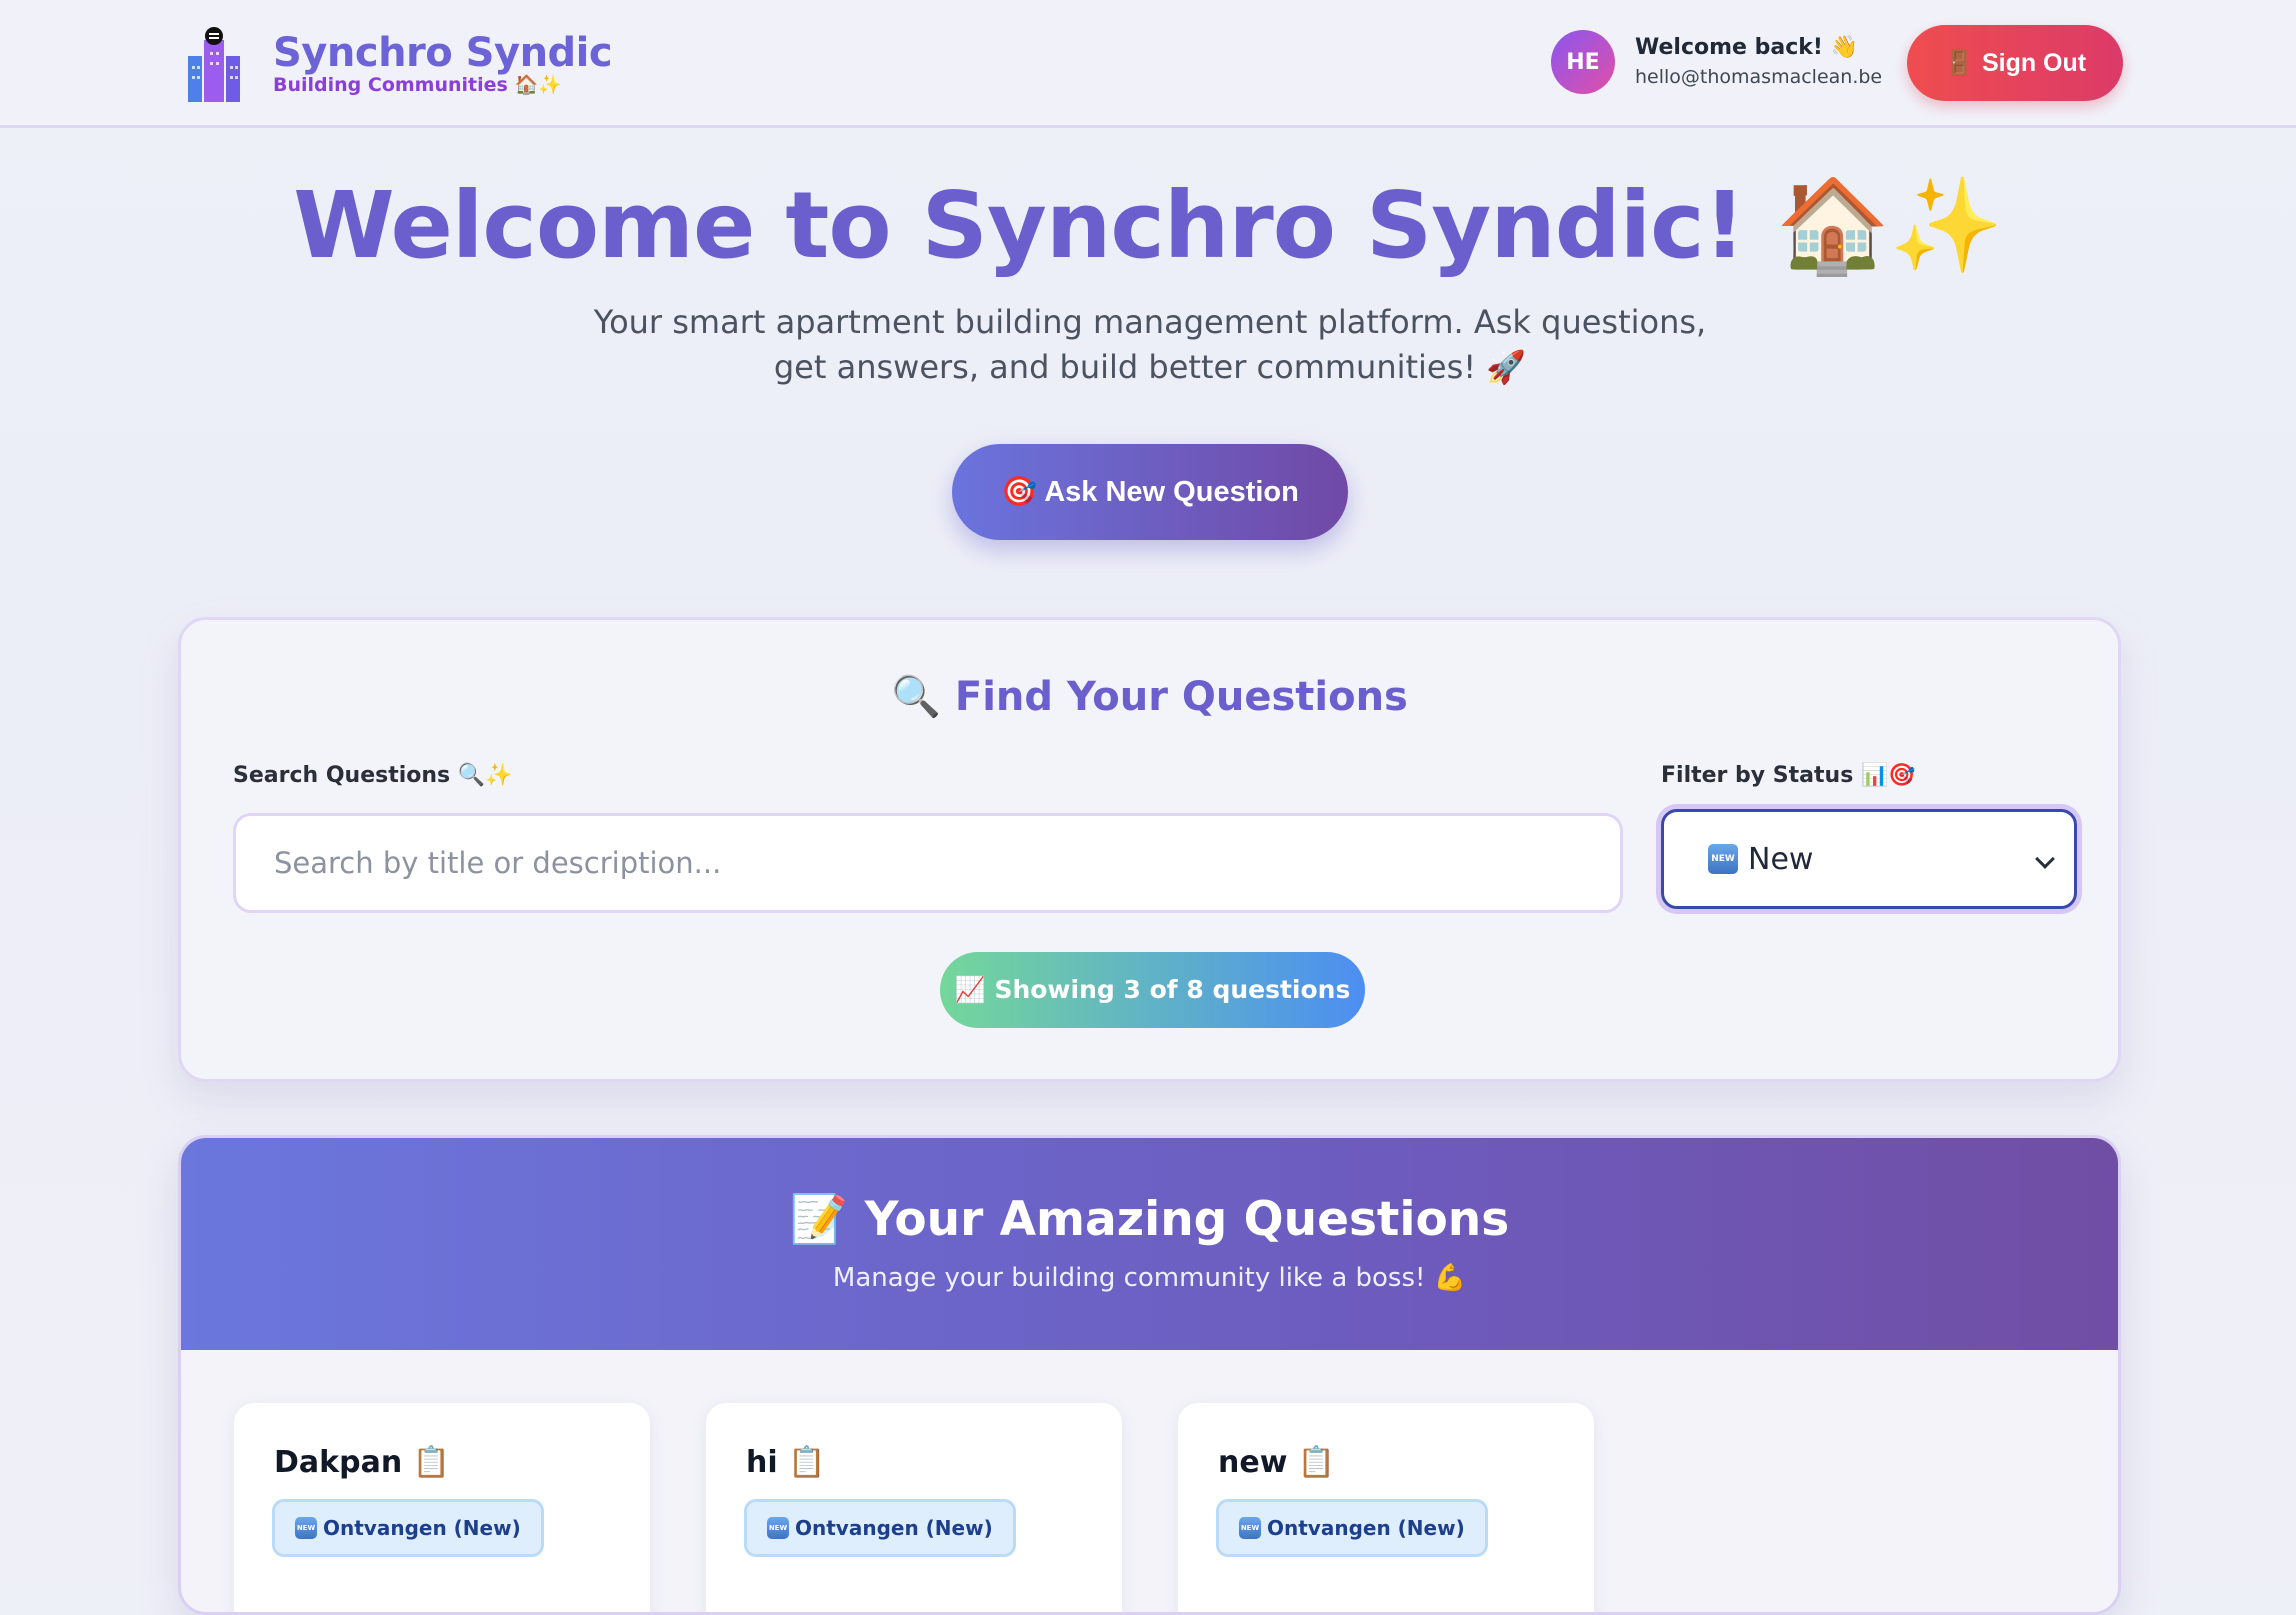  I want to click on hero-title: Welcome to Synchro Syndic! 🏠✨, so click(1148, 225).